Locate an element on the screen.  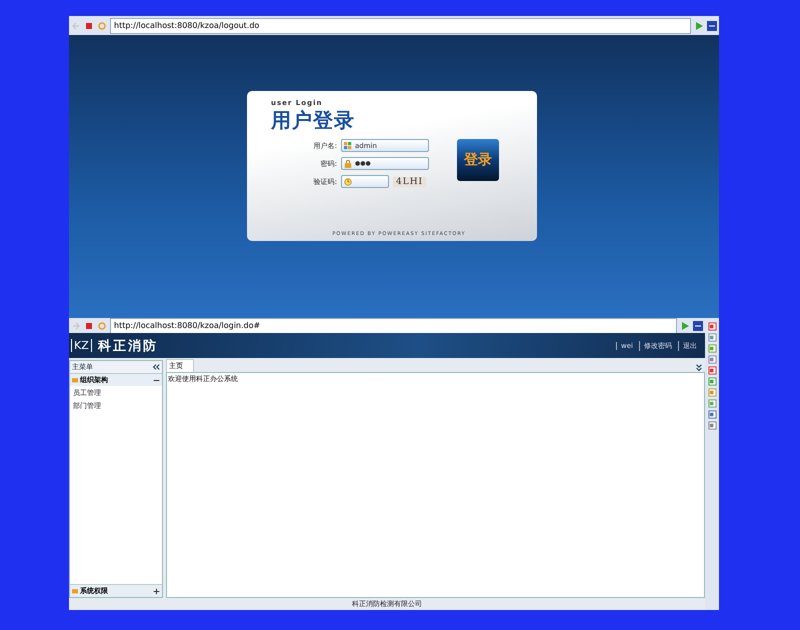
login-button: 登录 is located at coordinates (478, 160).